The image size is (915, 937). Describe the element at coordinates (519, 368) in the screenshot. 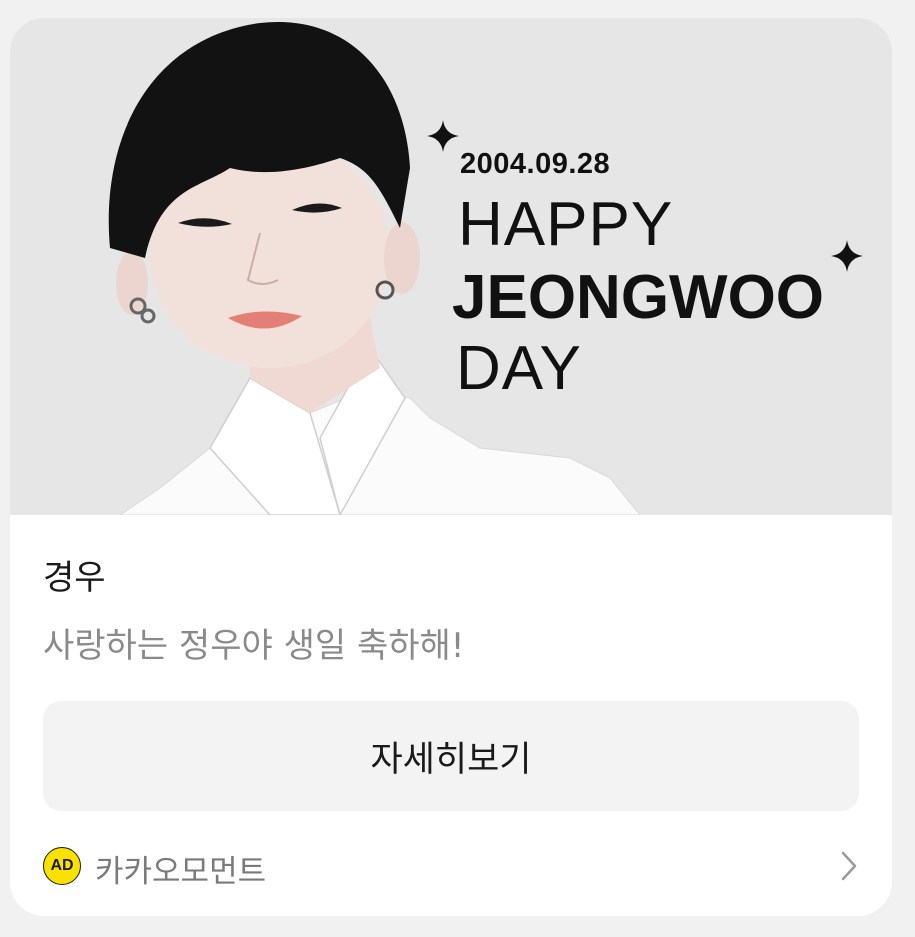

I see `banner-day-text: DAY` at that location.